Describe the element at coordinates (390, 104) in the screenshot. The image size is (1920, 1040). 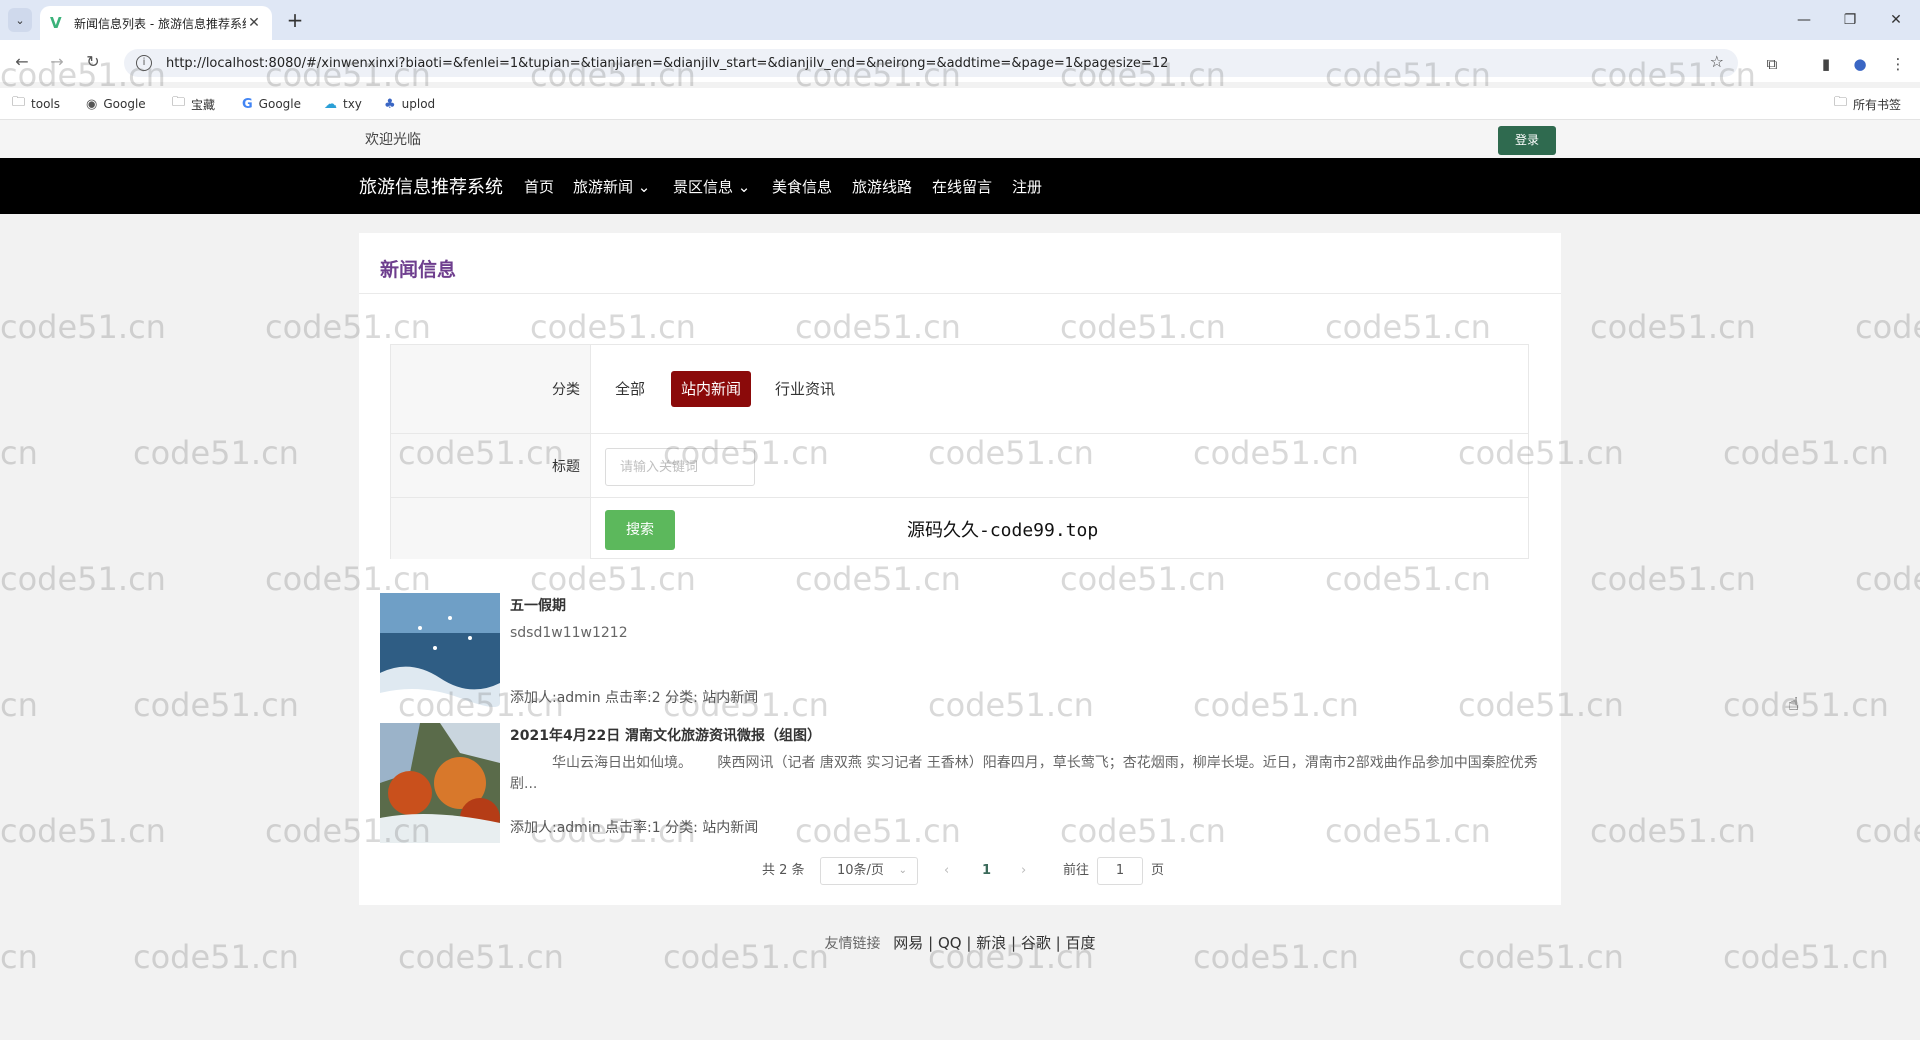
I see `uplod-icon: ♣` at that location.